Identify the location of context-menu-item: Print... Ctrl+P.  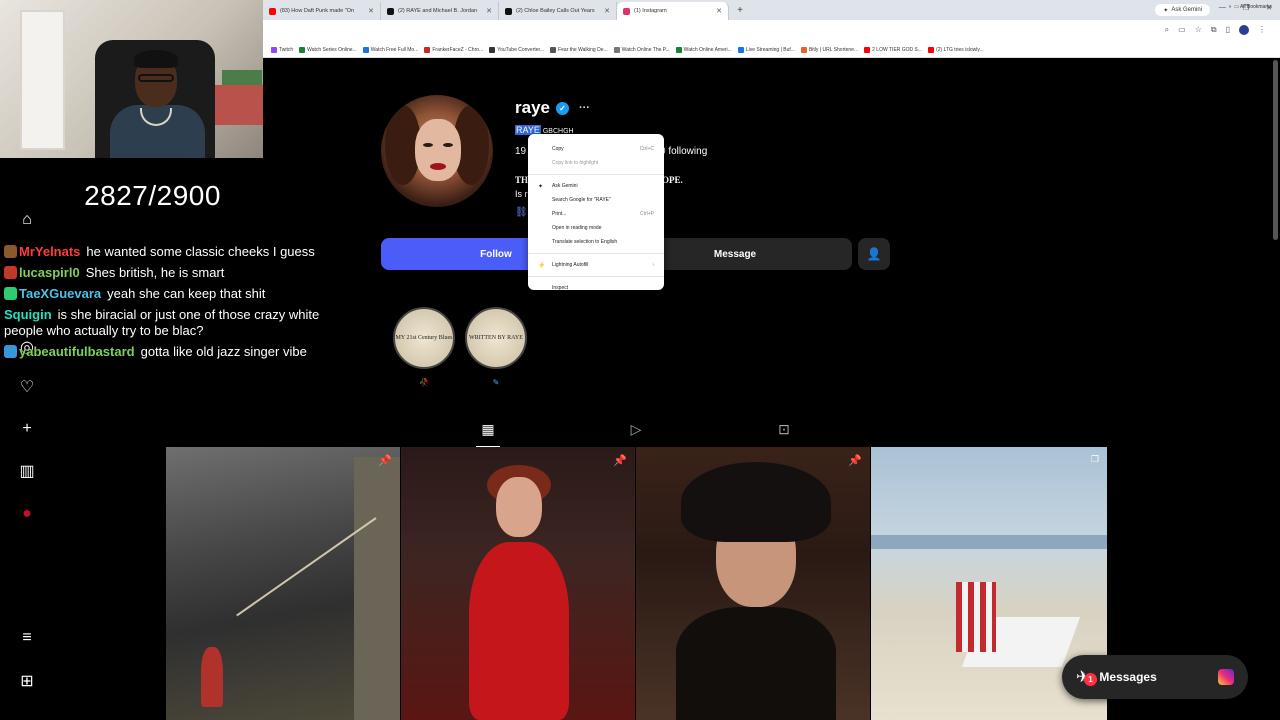
(596, 214).